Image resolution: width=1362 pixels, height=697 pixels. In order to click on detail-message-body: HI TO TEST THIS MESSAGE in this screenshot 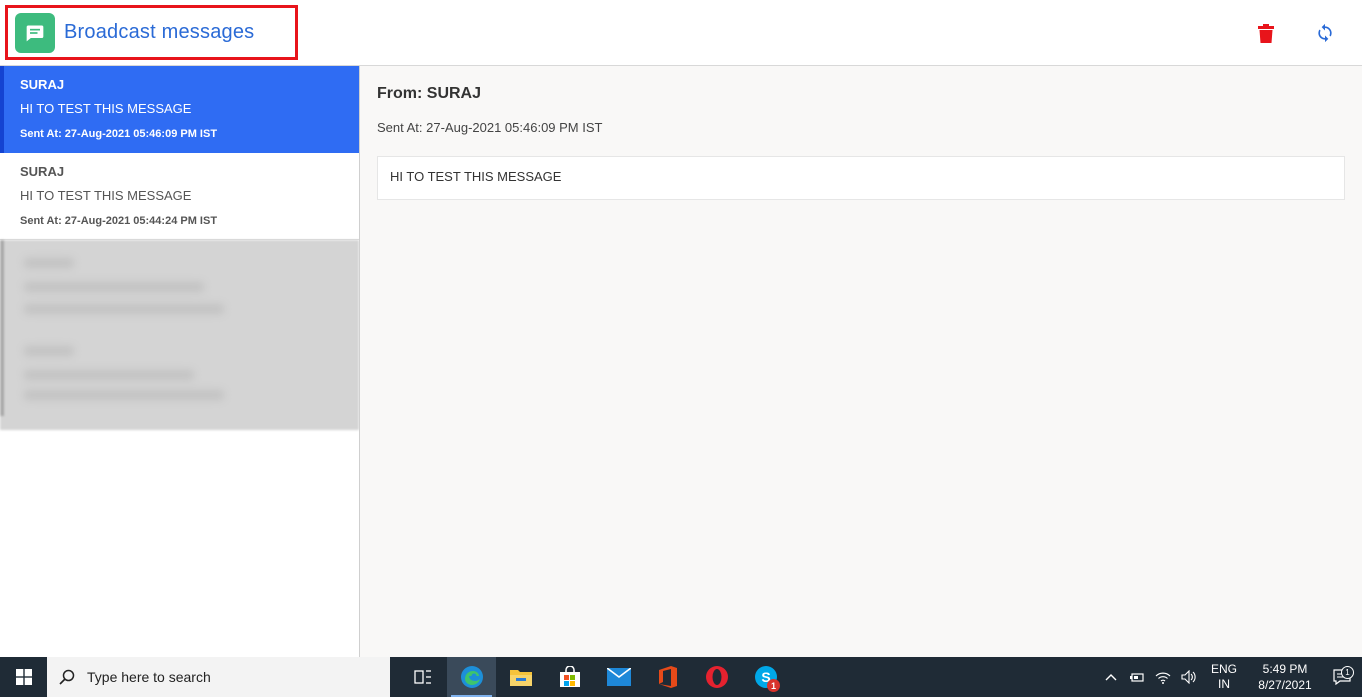, I will do `click(861, 178)`.